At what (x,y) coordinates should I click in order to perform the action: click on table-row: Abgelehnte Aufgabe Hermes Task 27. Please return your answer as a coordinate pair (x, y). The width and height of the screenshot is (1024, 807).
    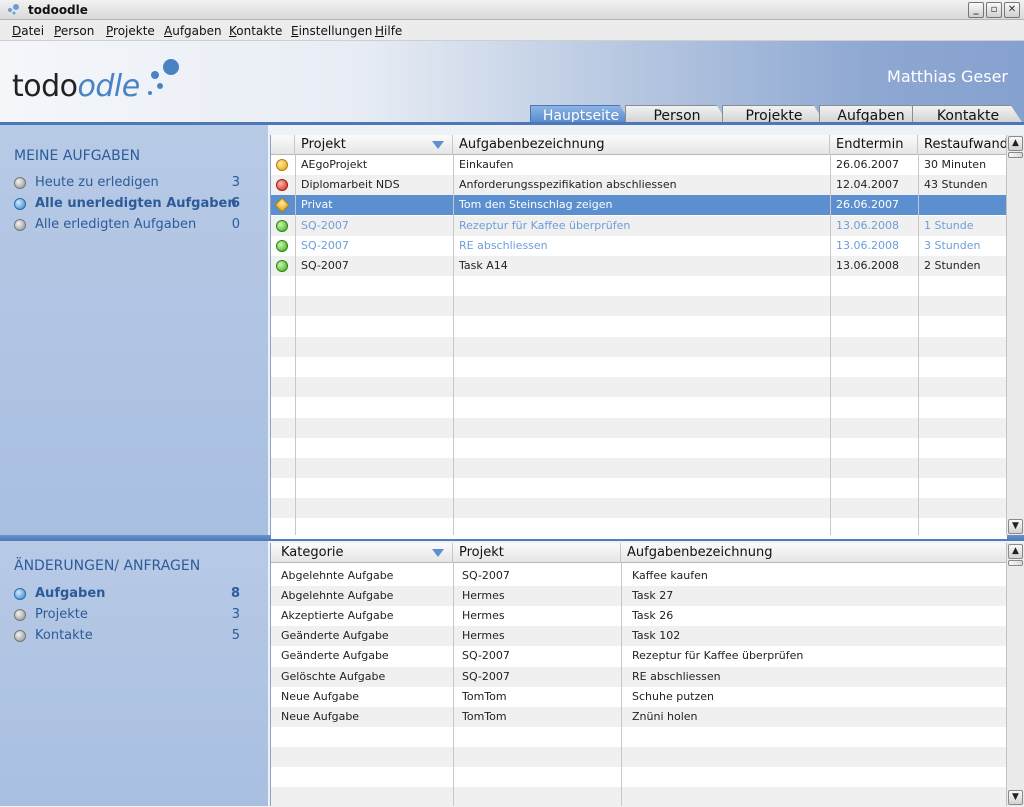
    Looking at the image, I should click on (639, 596).